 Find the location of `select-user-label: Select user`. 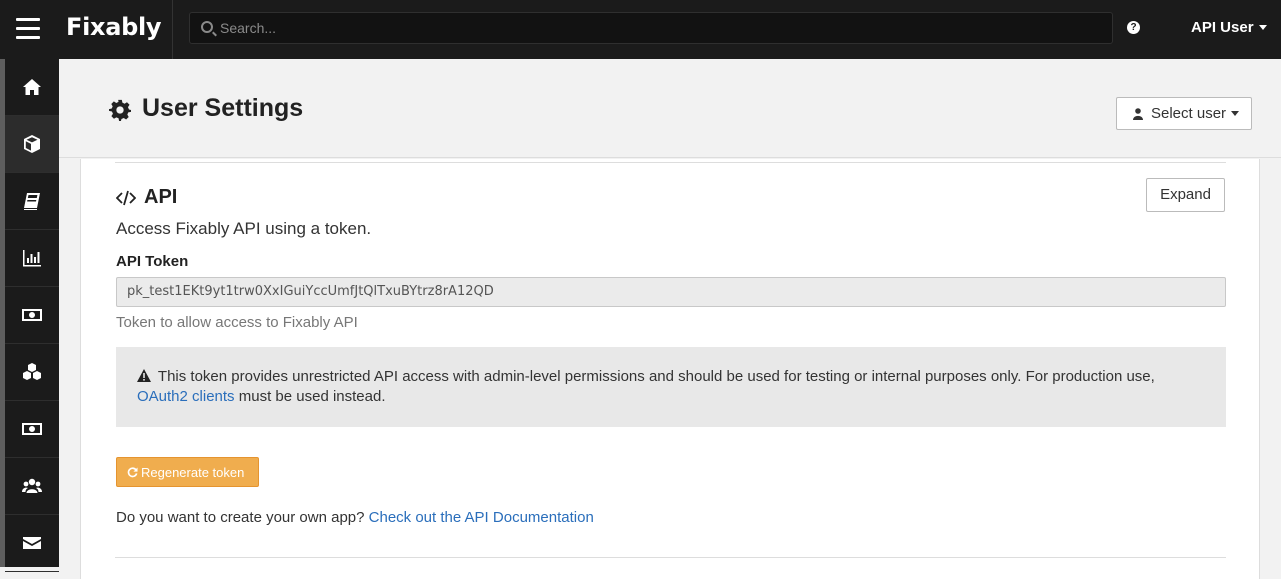

select-user-label: Select user is located at coordinates (1189, 113).